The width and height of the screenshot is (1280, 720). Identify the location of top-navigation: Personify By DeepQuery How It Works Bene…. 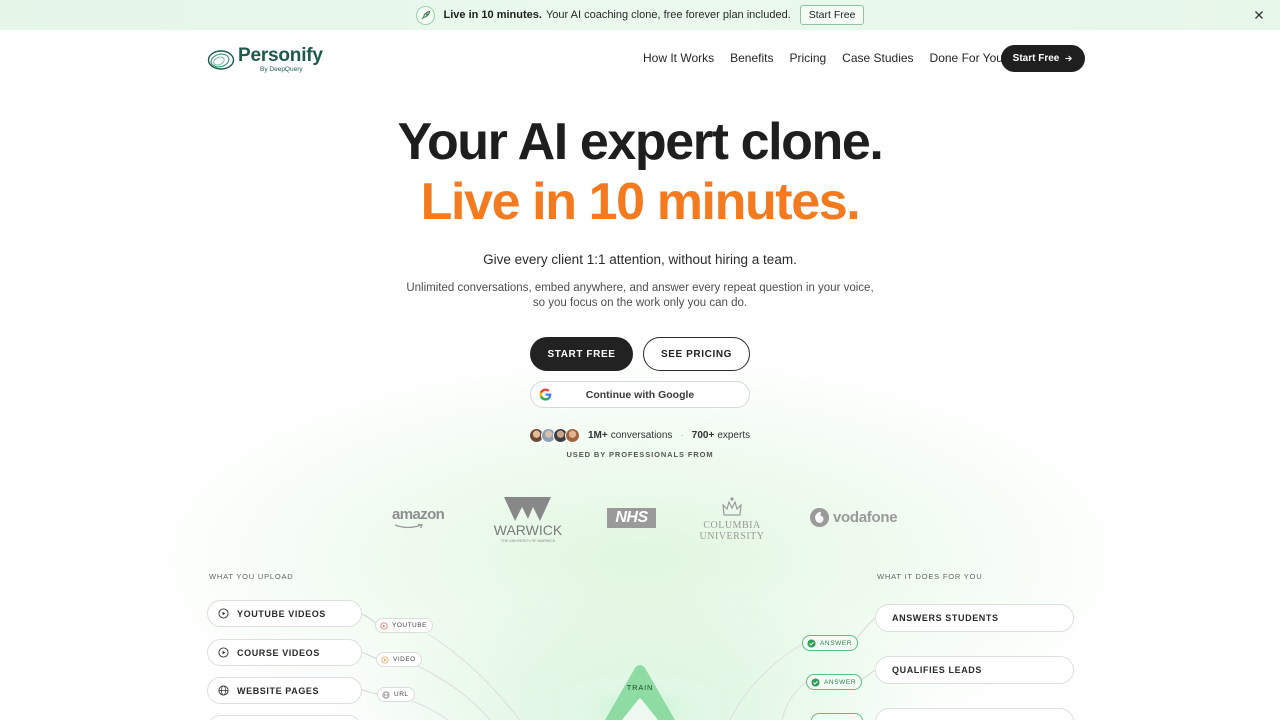
(640, 59).